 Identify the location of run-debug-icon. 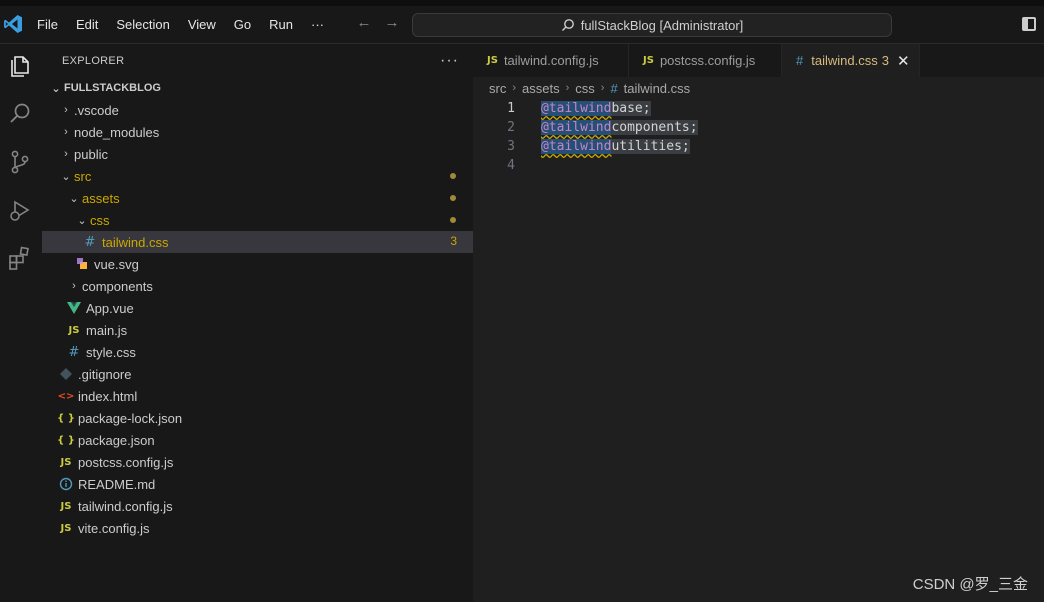
(20, 210).